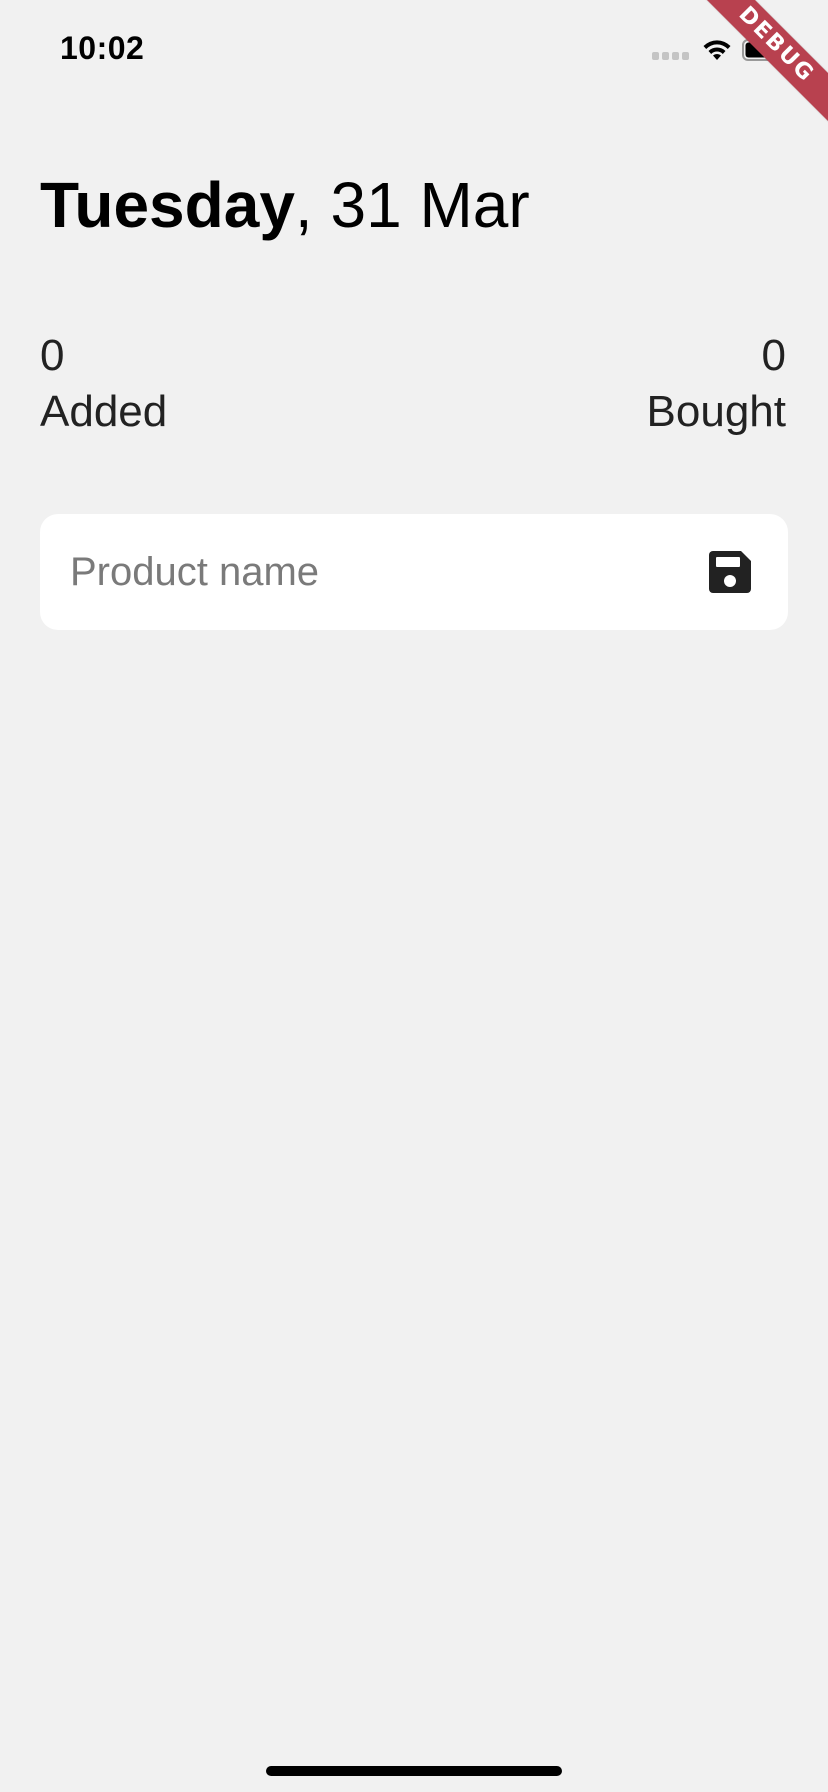 The image size is (828, 1792). Describe the element at coordinates (716, 384) in the screenshot. I see `bought-stat: 0 Bought` at that location.